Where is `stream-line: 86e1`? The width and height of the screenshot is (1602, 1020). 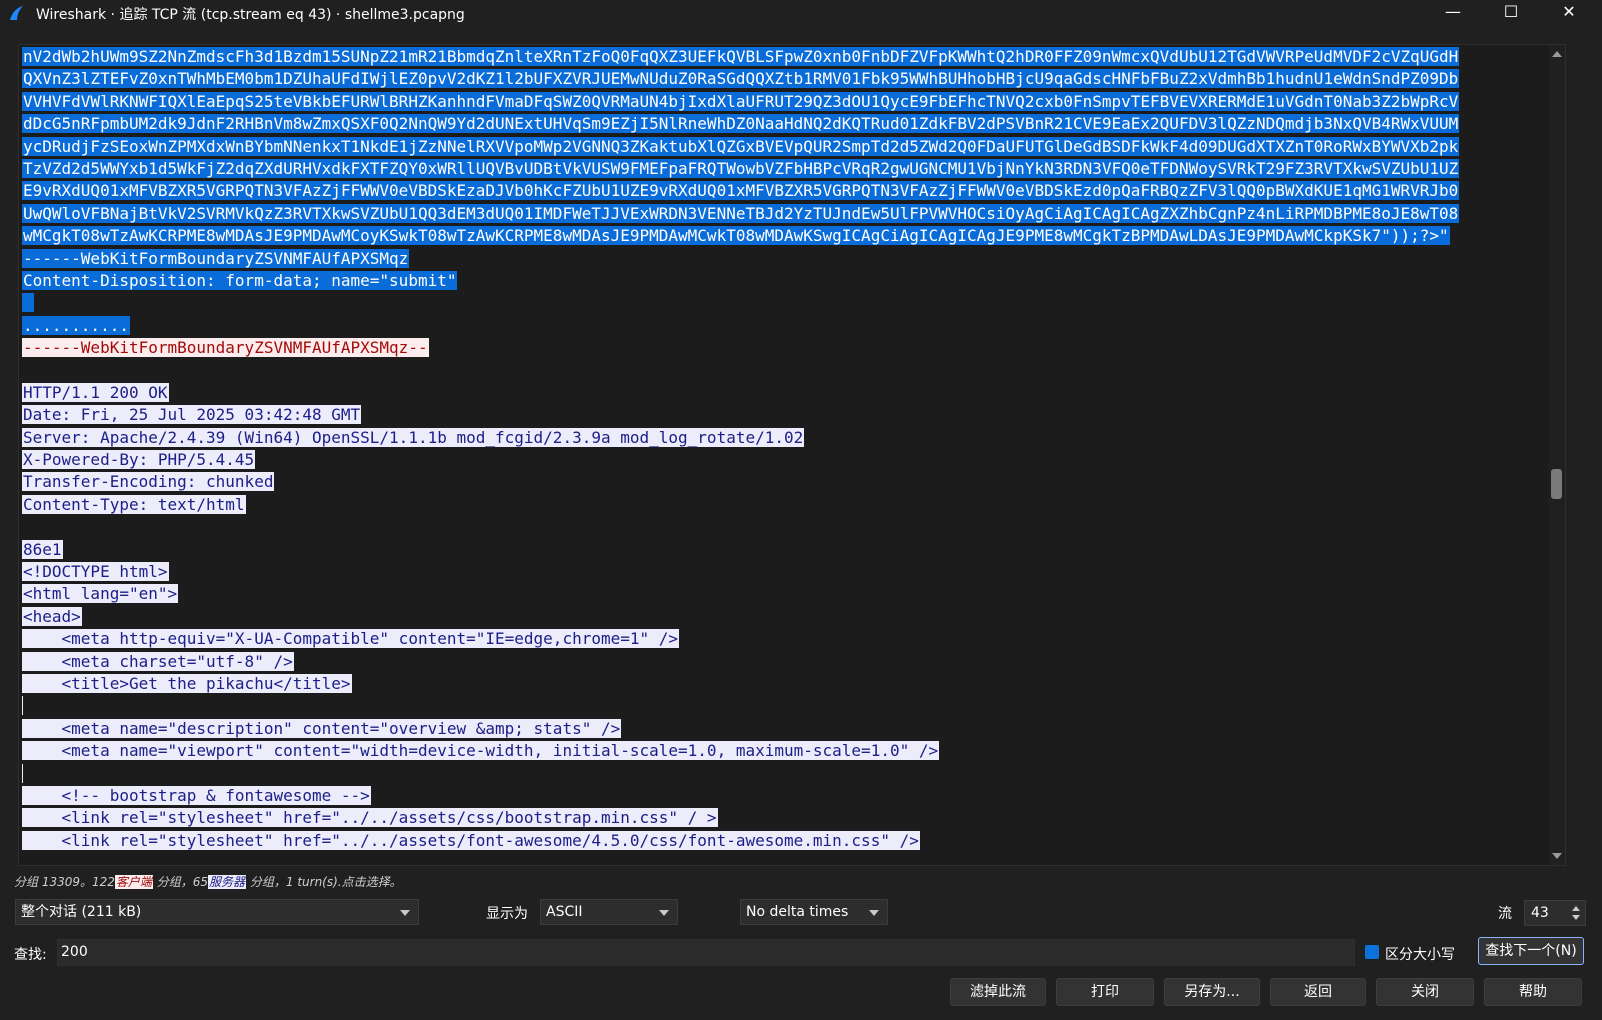 stream-line: 86e1 is located at coordinates (787, 550).